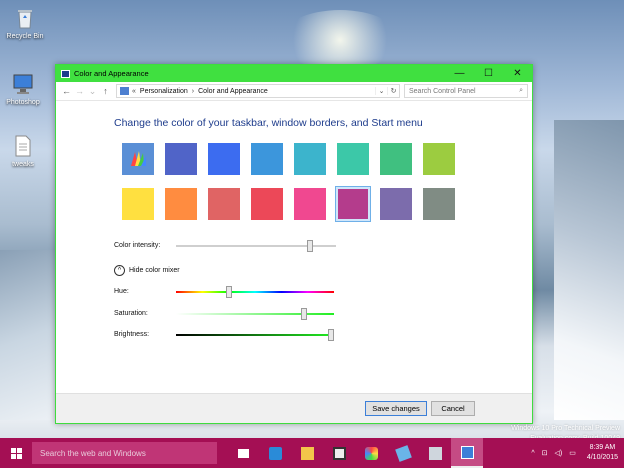 Image resolution: width=624 pixels, height=468 pixels. I want to click on up-arrow-icon: ↑, so click(105, 91).